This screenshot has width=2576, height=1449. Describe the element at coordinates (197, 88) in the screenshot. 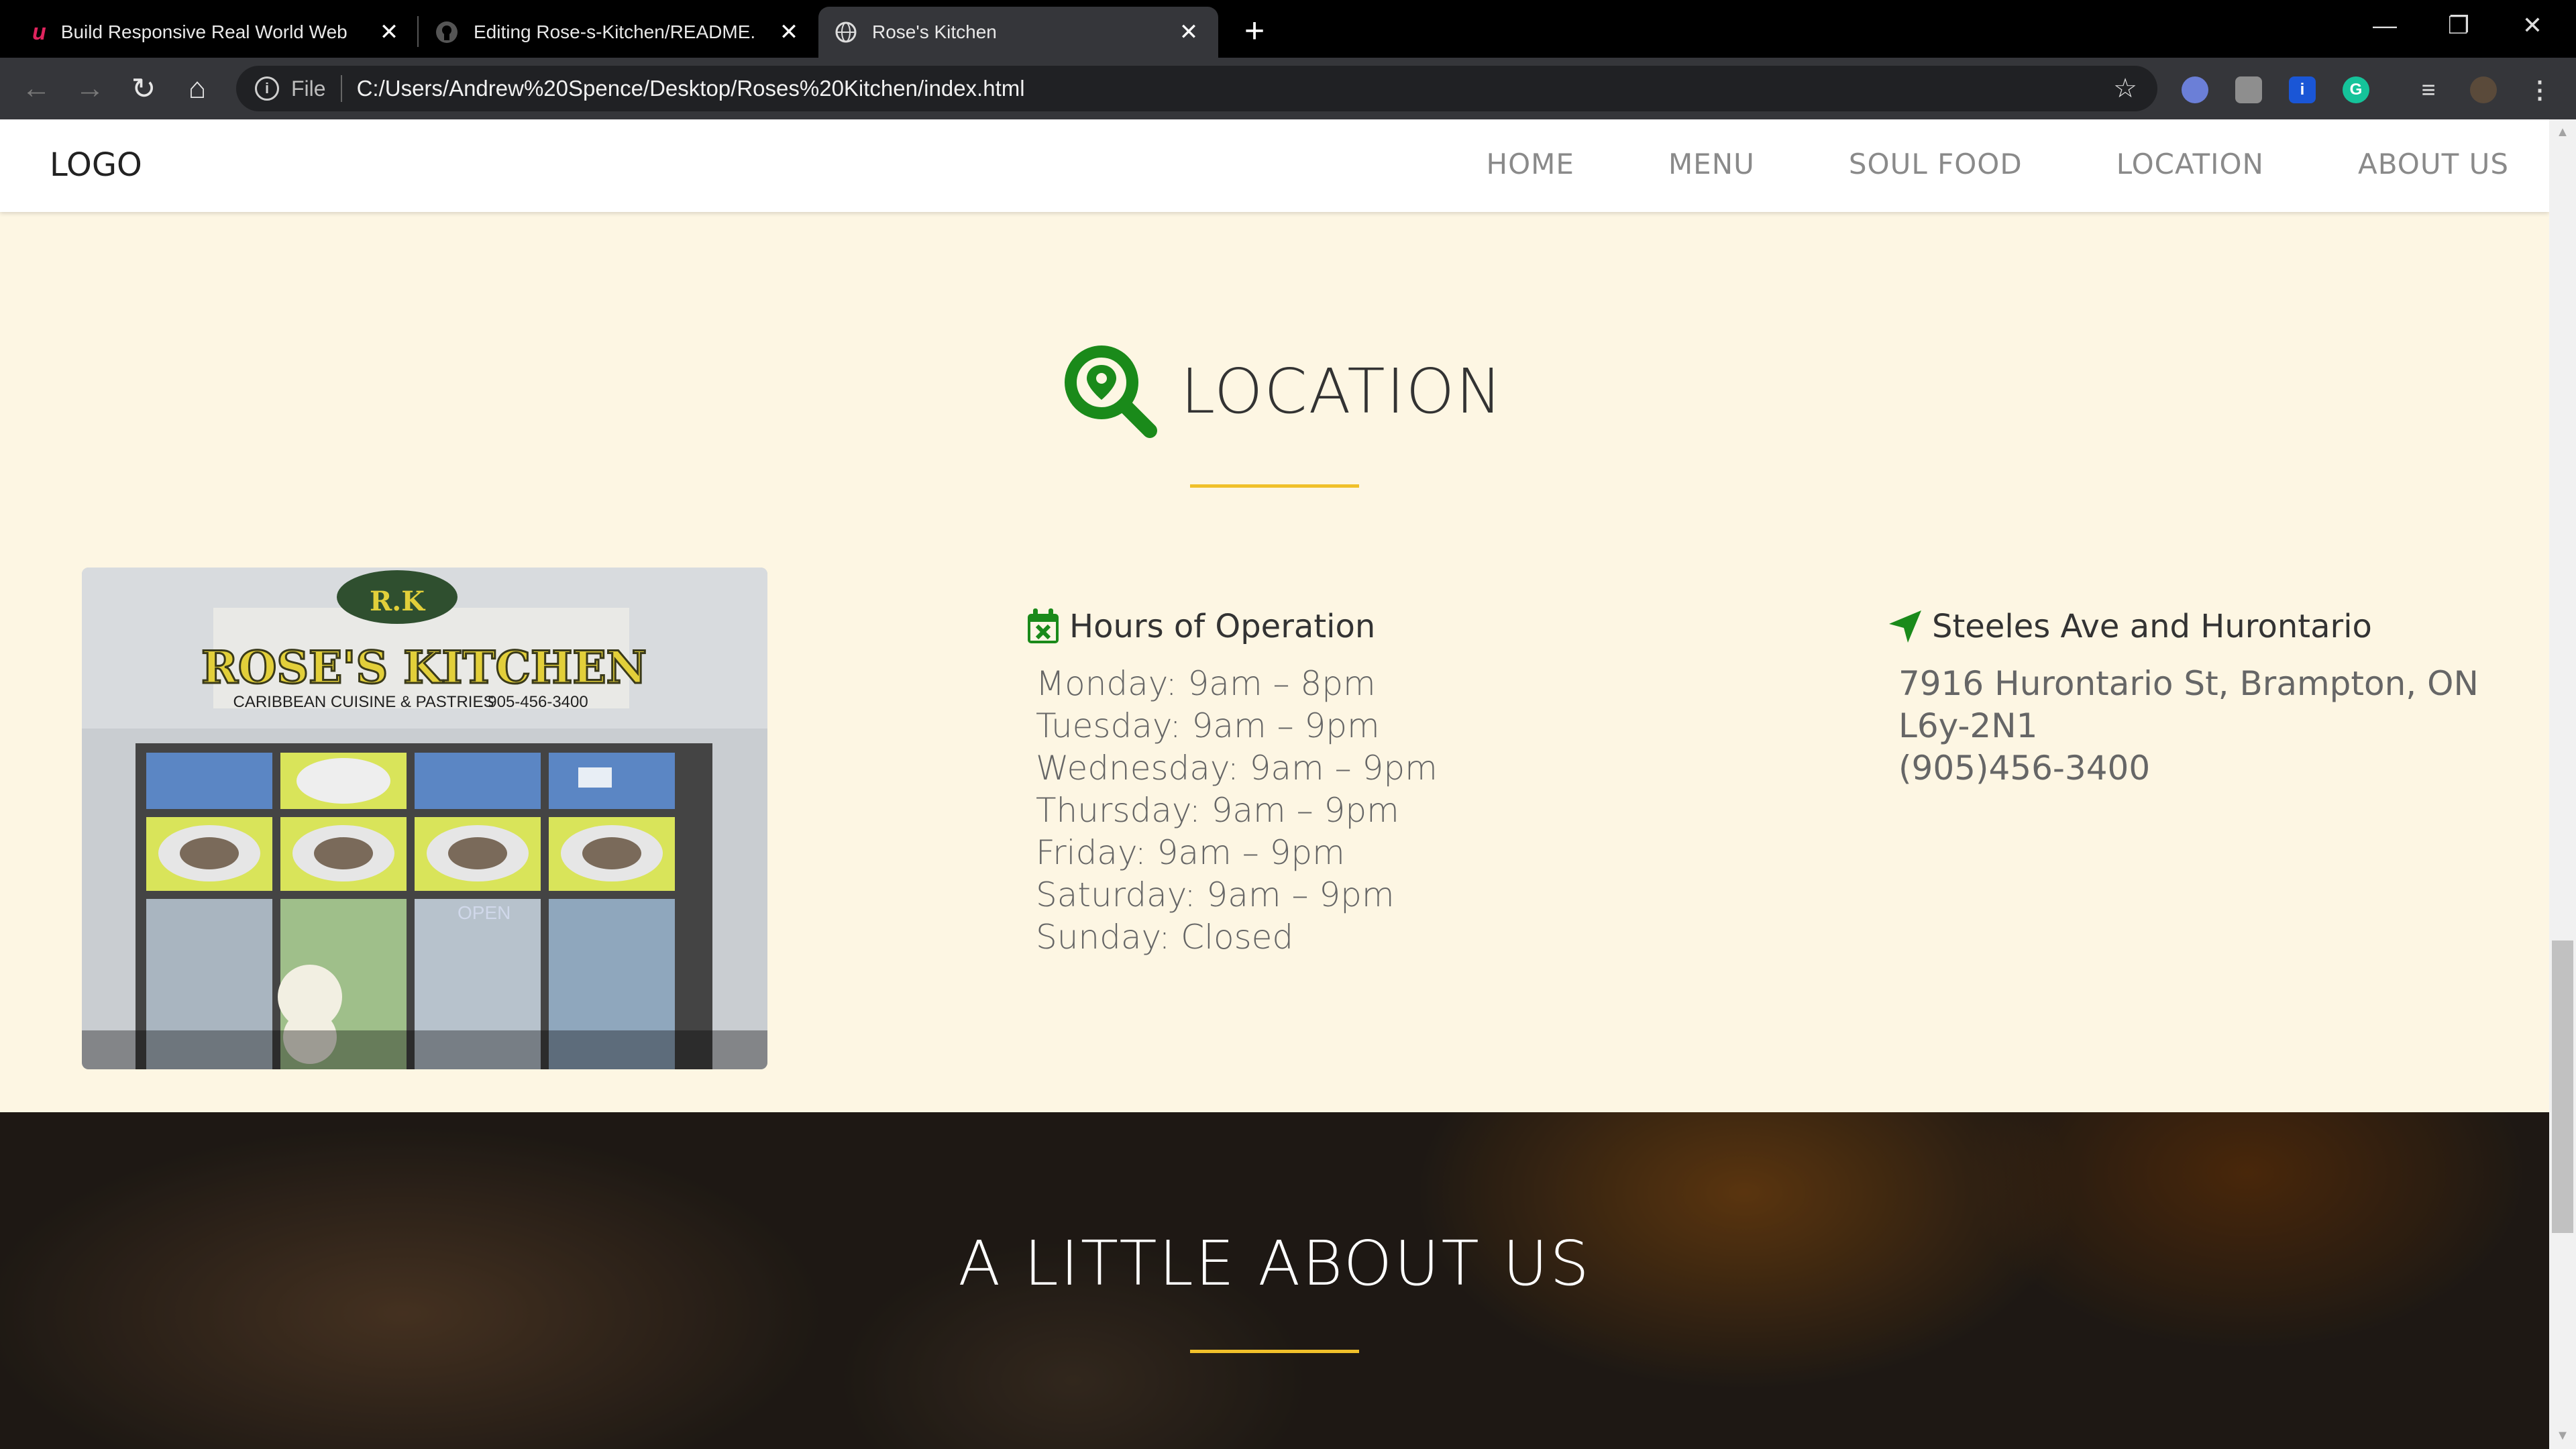

I see `home-button: ⌂` at that location.